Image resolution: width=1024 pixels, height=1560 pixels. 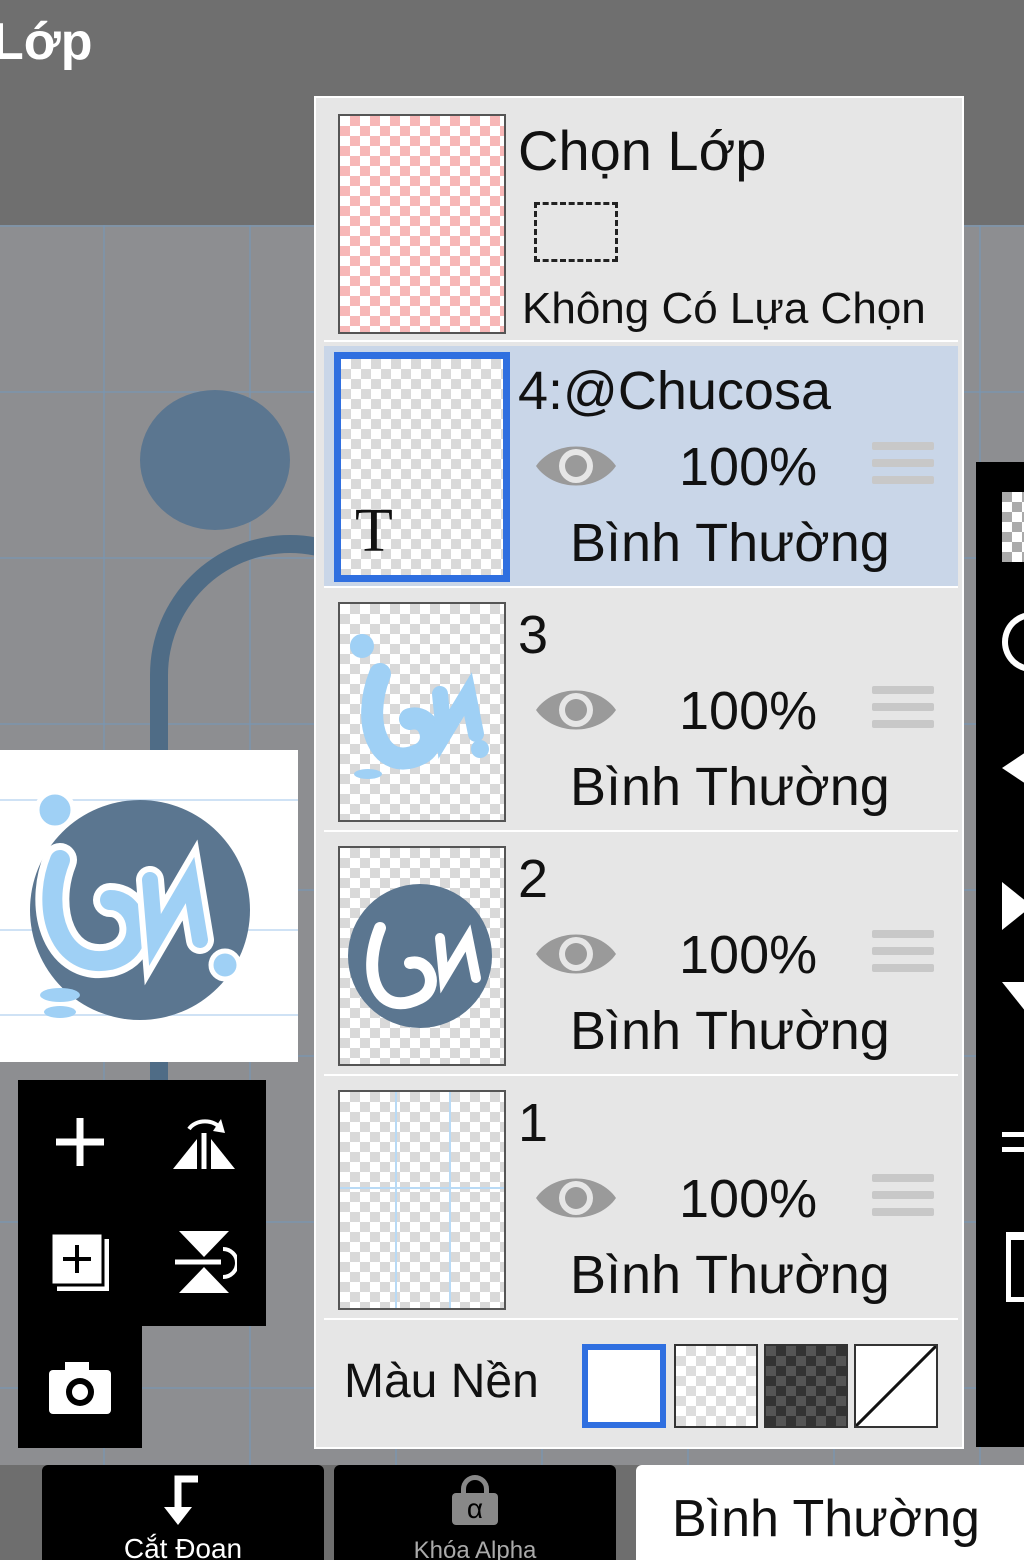 I want to click on clip-arrow-icon, so click(x=181, y=1500).